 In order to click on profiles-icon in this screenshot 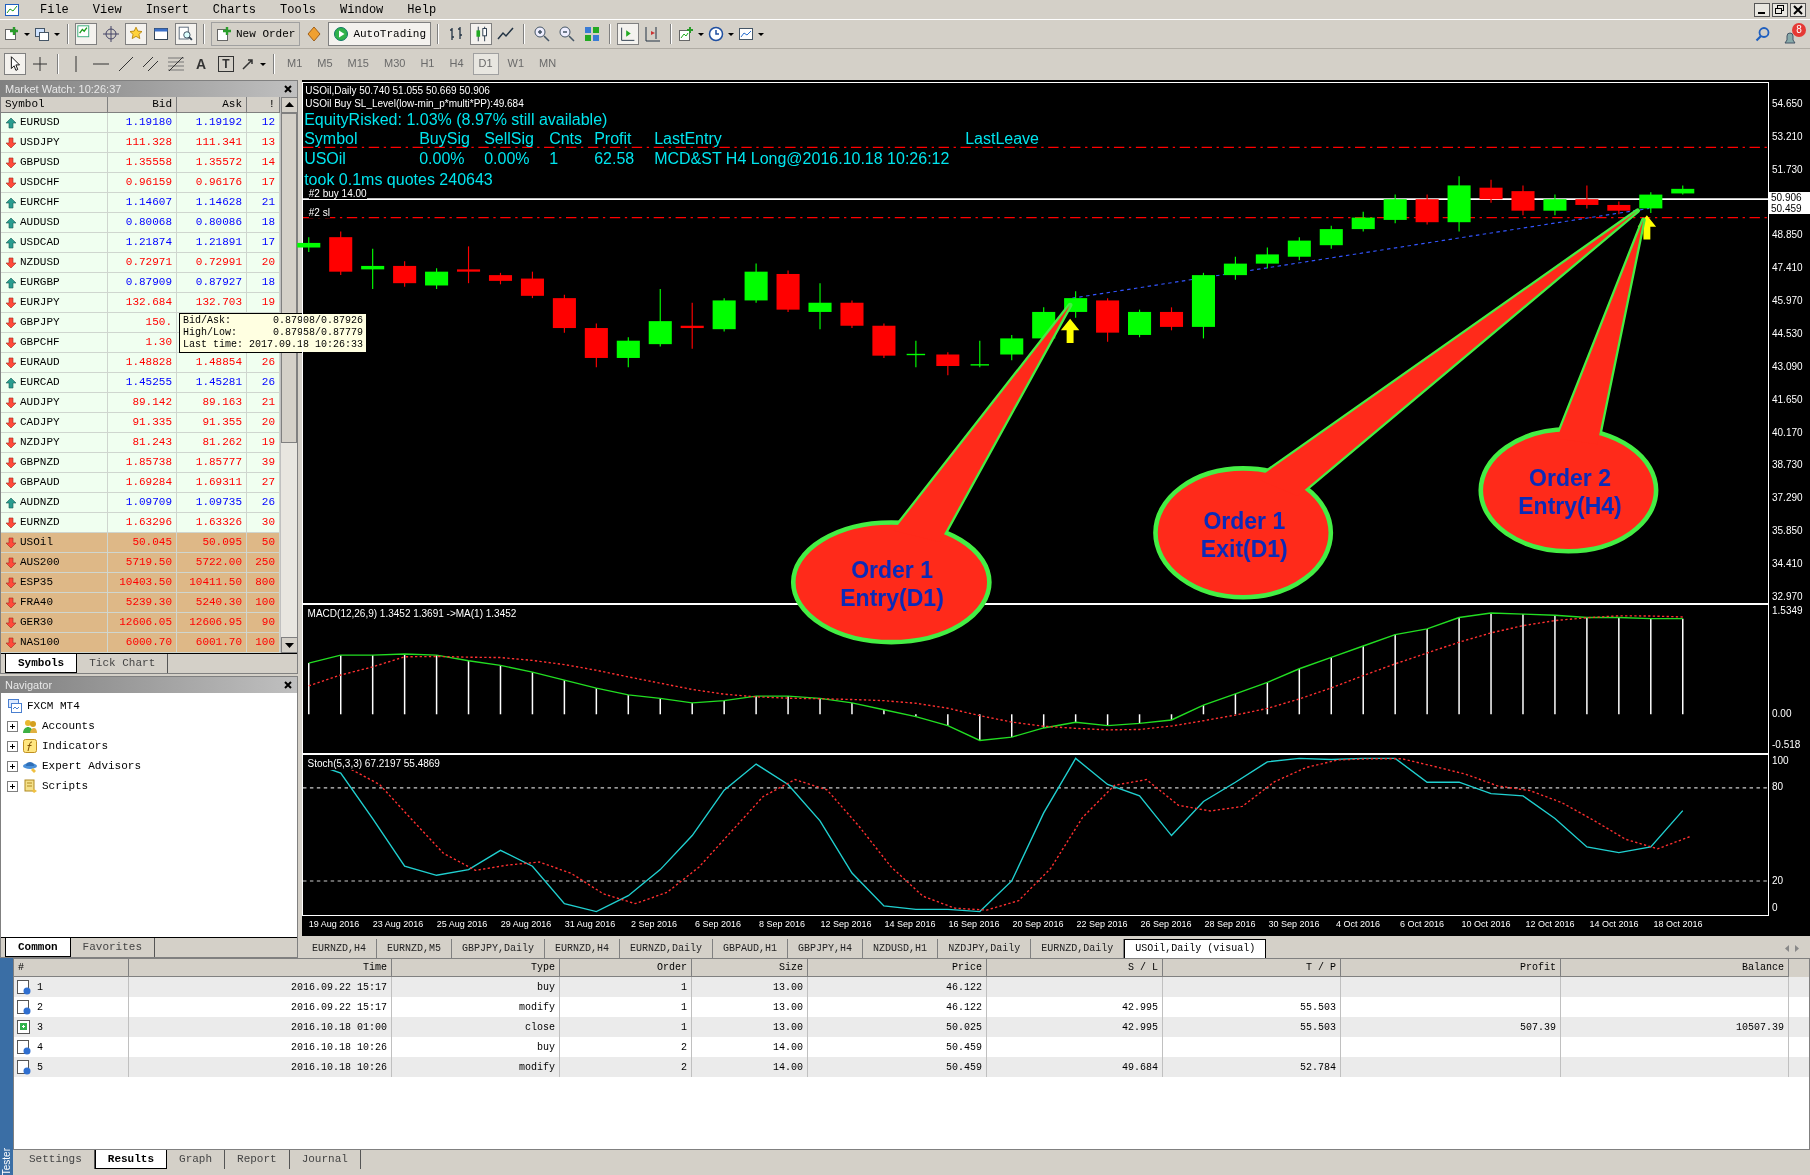, I will do `click(42, 34)`.